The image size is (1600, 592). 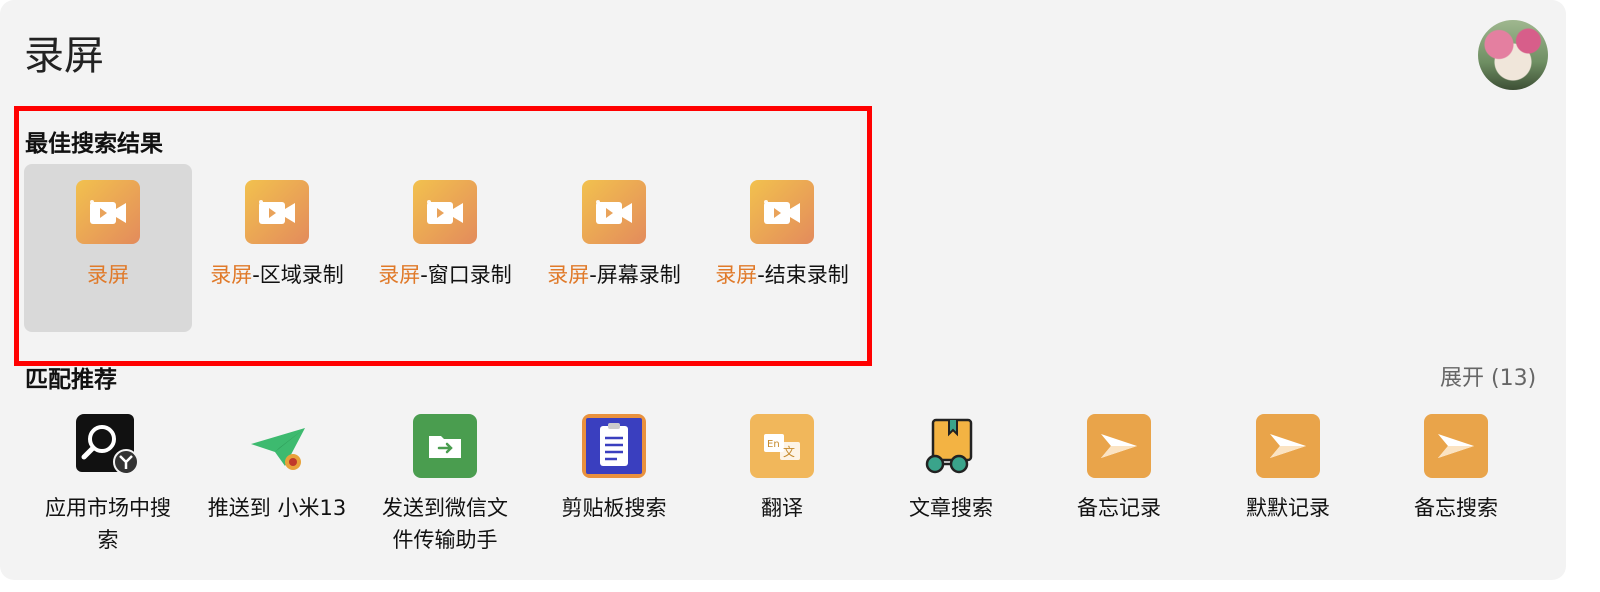 What do you see at coordinates (445, 248) in the screenshot?
I see `best-result-item: 录屏-窗口录制` at bounding box center [445, 248].